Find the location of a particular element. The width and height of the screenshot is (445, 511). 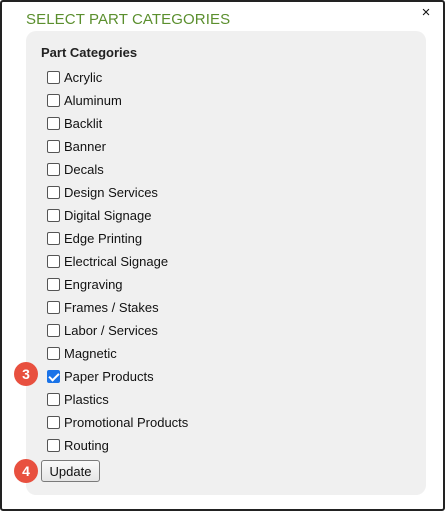

category-label: Engraving is located at coordinates (93, 284).